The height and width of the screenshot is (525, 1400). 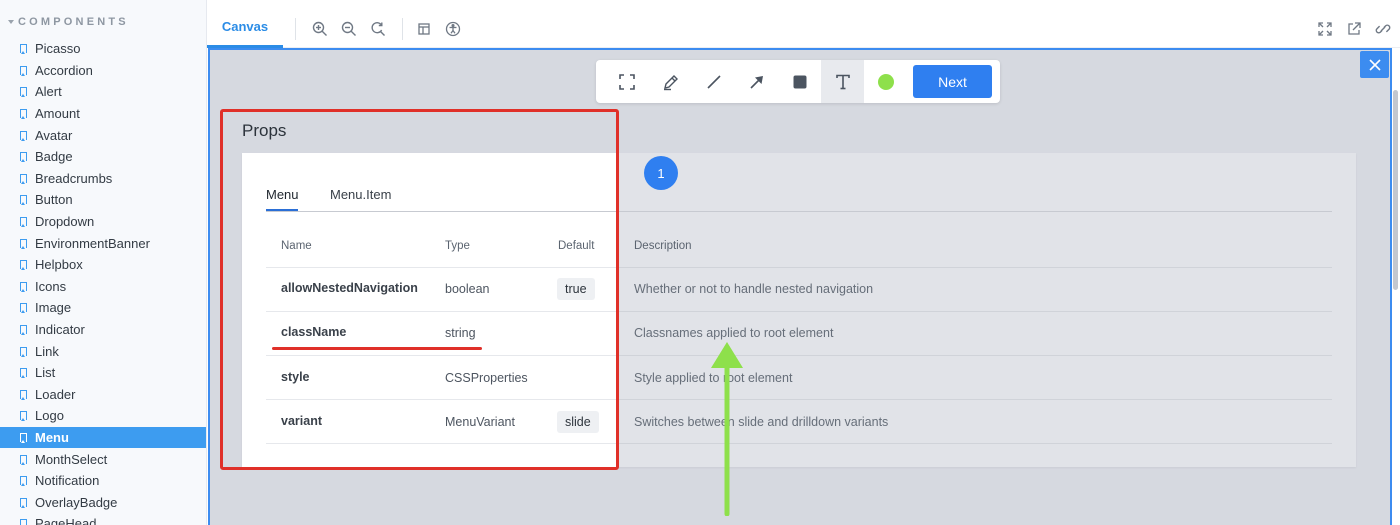 What do you see at coordinates (378, 29) in the screenshot?
I see `reset-zoom-icon` at bounding box center [378, 29].